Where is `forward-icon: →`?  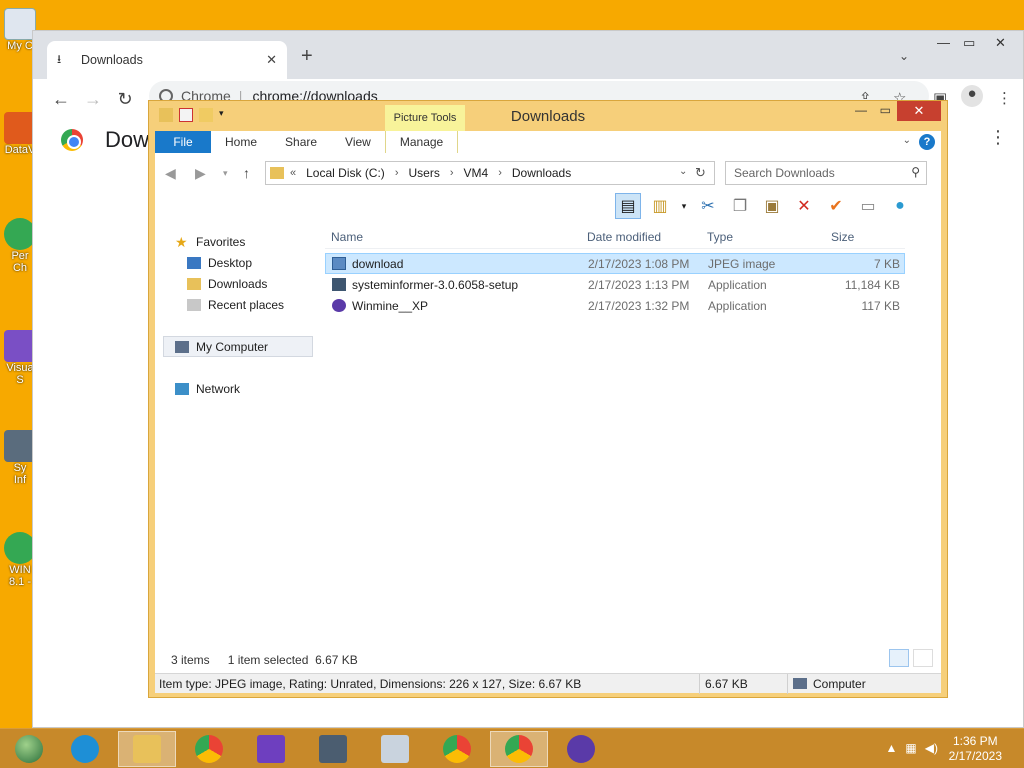 forward-icon: → is located at coordinates (93, 99).